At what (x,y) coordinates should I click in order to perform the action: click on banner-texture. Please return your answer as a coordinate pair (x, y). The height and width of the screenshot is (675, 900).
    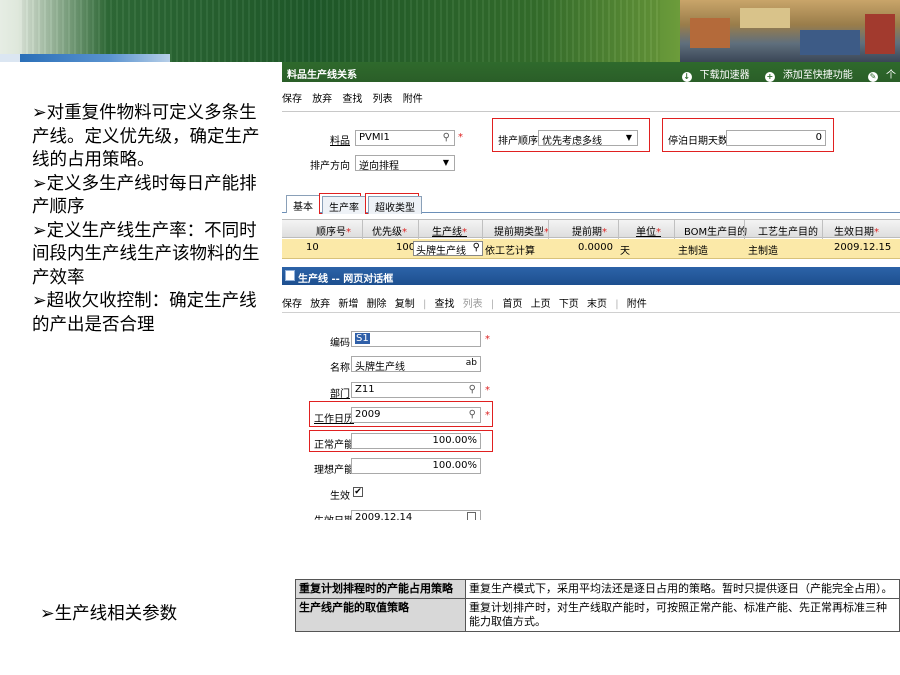
    Looking at the image, I should click on (340, 31).